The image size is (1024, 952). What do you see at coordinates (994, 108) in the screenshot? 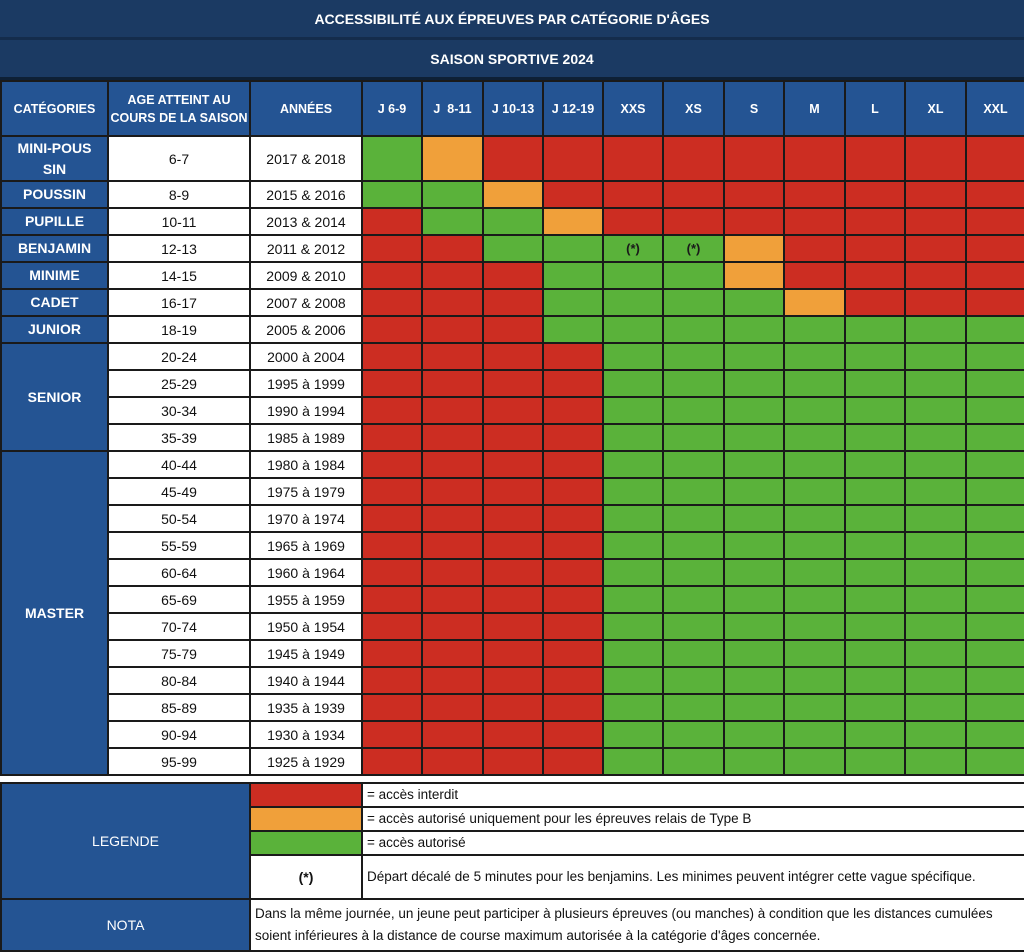
I see `header-race: XXL` at bounding box center [994, 108].